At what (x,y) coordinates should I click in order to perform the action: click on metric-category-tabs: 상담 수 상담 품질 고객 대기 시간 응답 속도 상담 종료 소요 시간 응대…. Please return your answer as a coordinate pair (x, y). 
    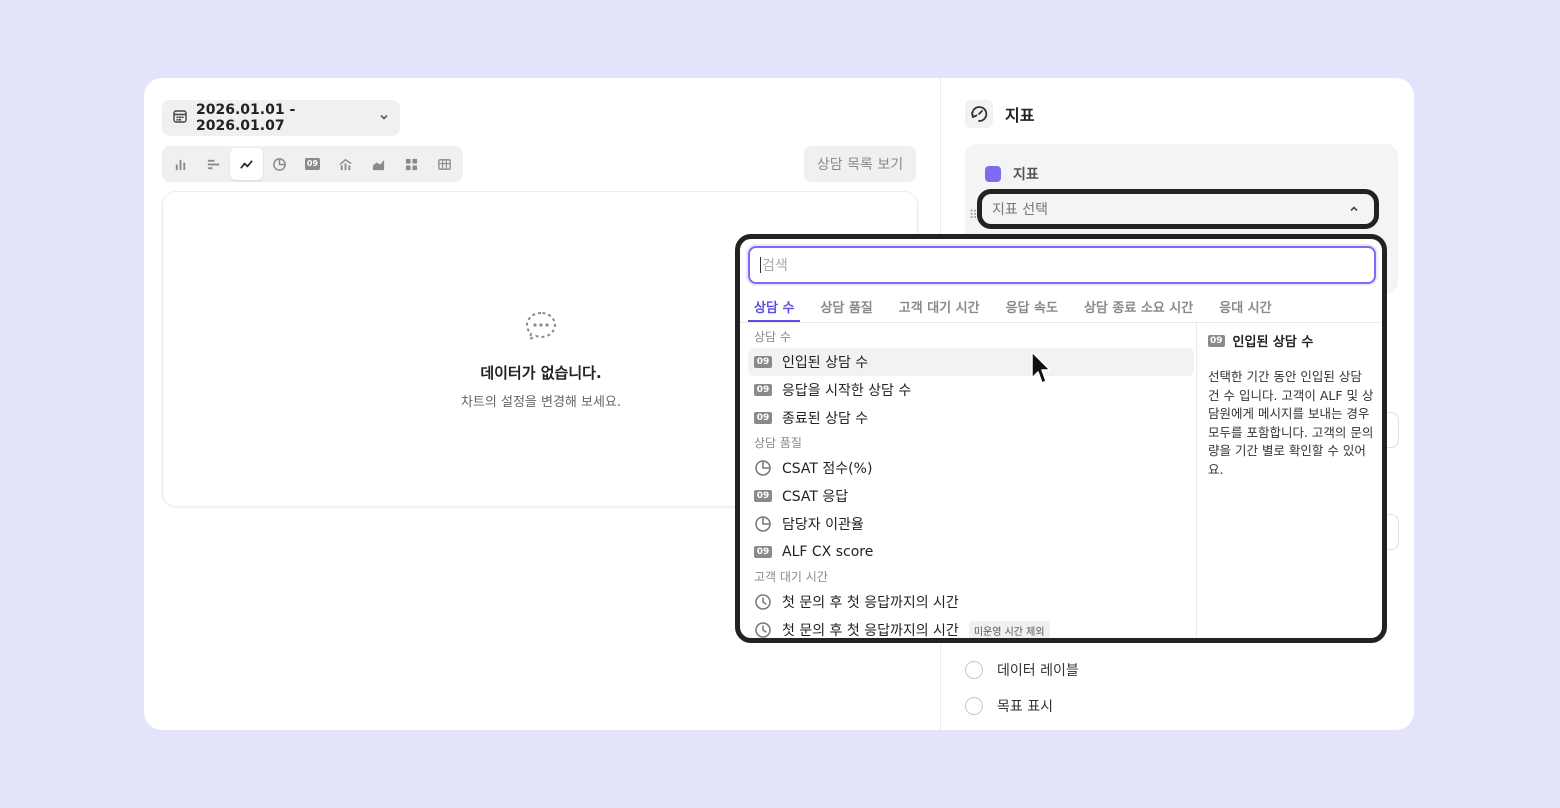
    Looking at the image, I should click on (1013, 307).